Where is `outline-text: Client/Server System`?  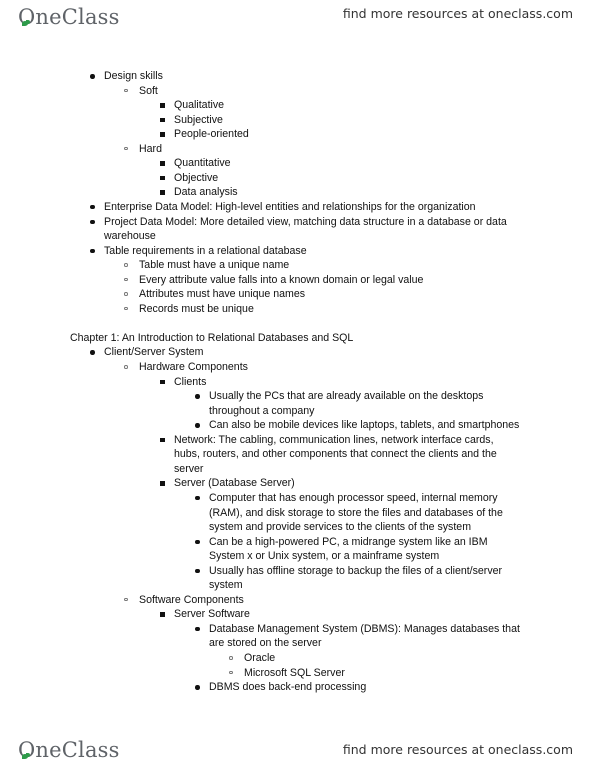 outline-text: Client/Server System is located at coordinates (154, 352).